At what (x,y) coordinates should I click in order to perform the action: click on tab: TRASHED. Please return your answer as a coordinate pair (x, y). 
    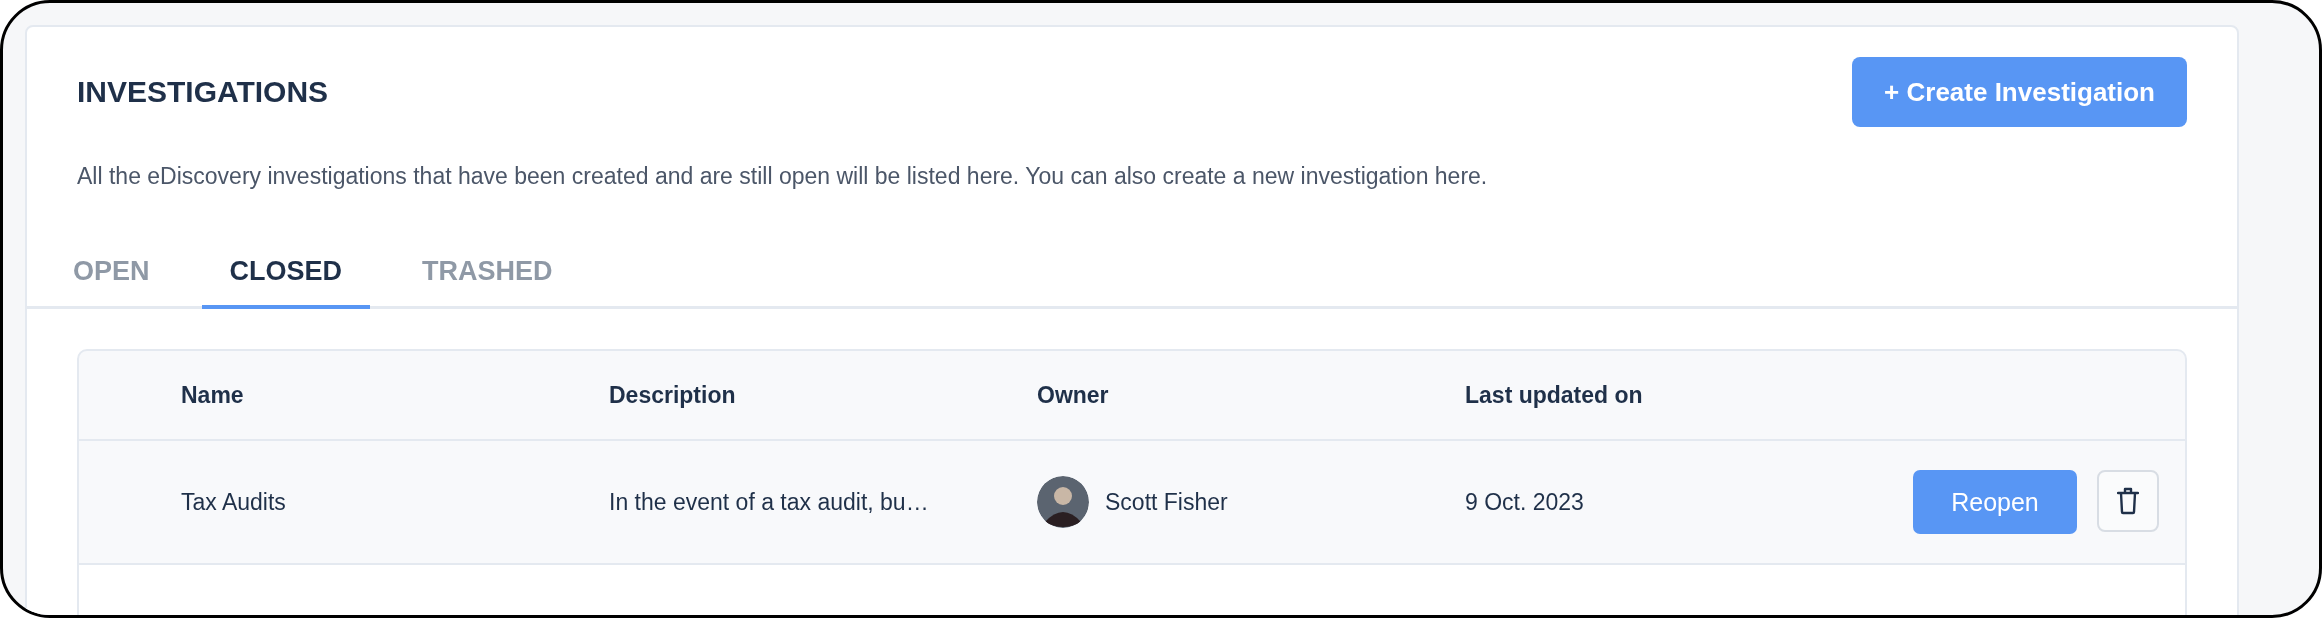
    Looking at the image, I should click on (487, 274).